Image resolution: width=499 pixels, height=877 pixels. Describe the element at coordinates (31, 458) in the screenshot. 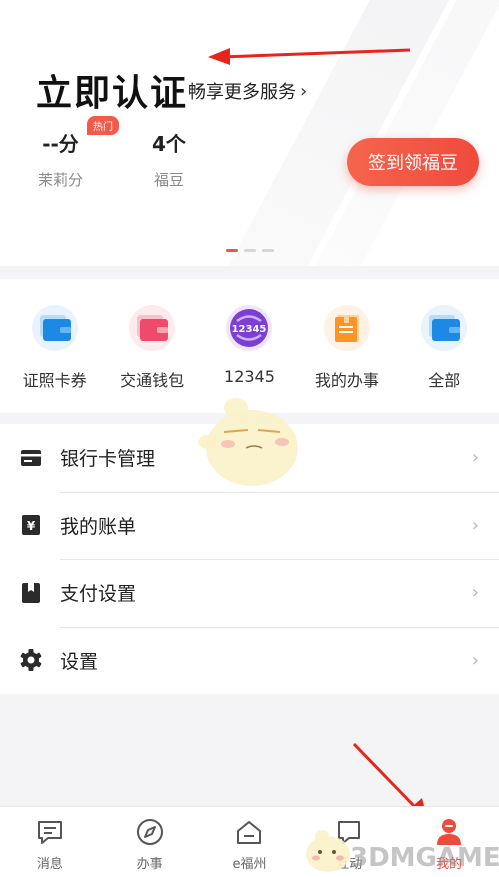

I see `bank-card-icon` at that location.